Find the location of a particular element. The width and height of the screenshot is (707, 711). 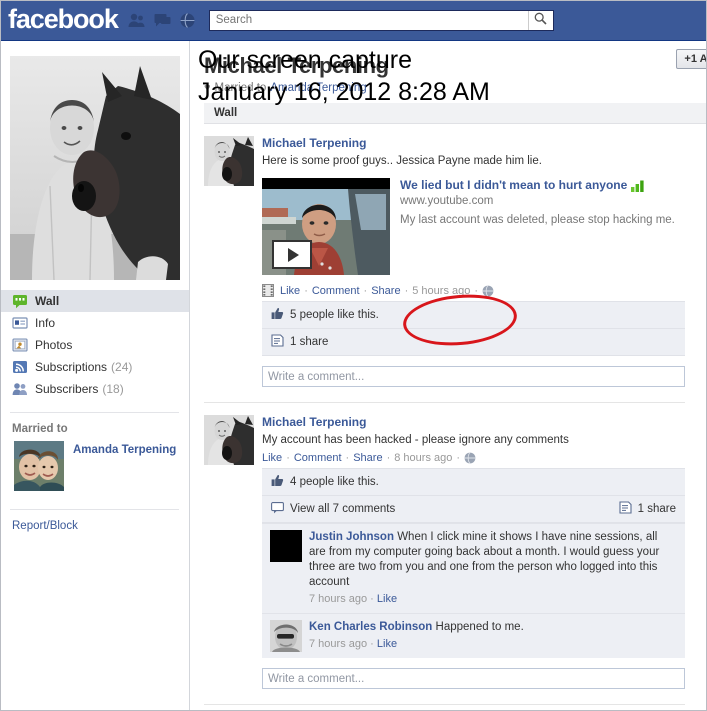

post-shares-bar: 1 share is located at coordinates (473, 342).